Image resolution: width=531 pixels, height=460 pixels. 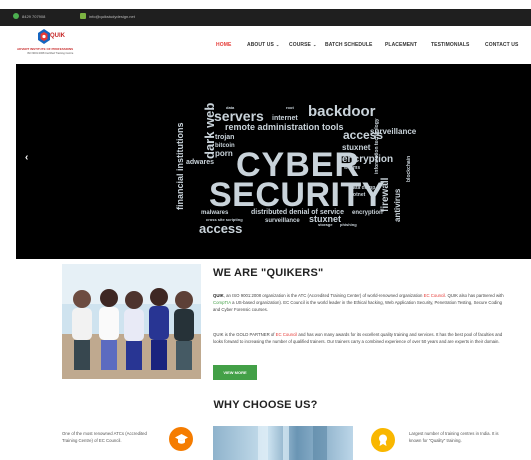 I want to click on phone-number: 8429 707908, so click(x=34, y=16).